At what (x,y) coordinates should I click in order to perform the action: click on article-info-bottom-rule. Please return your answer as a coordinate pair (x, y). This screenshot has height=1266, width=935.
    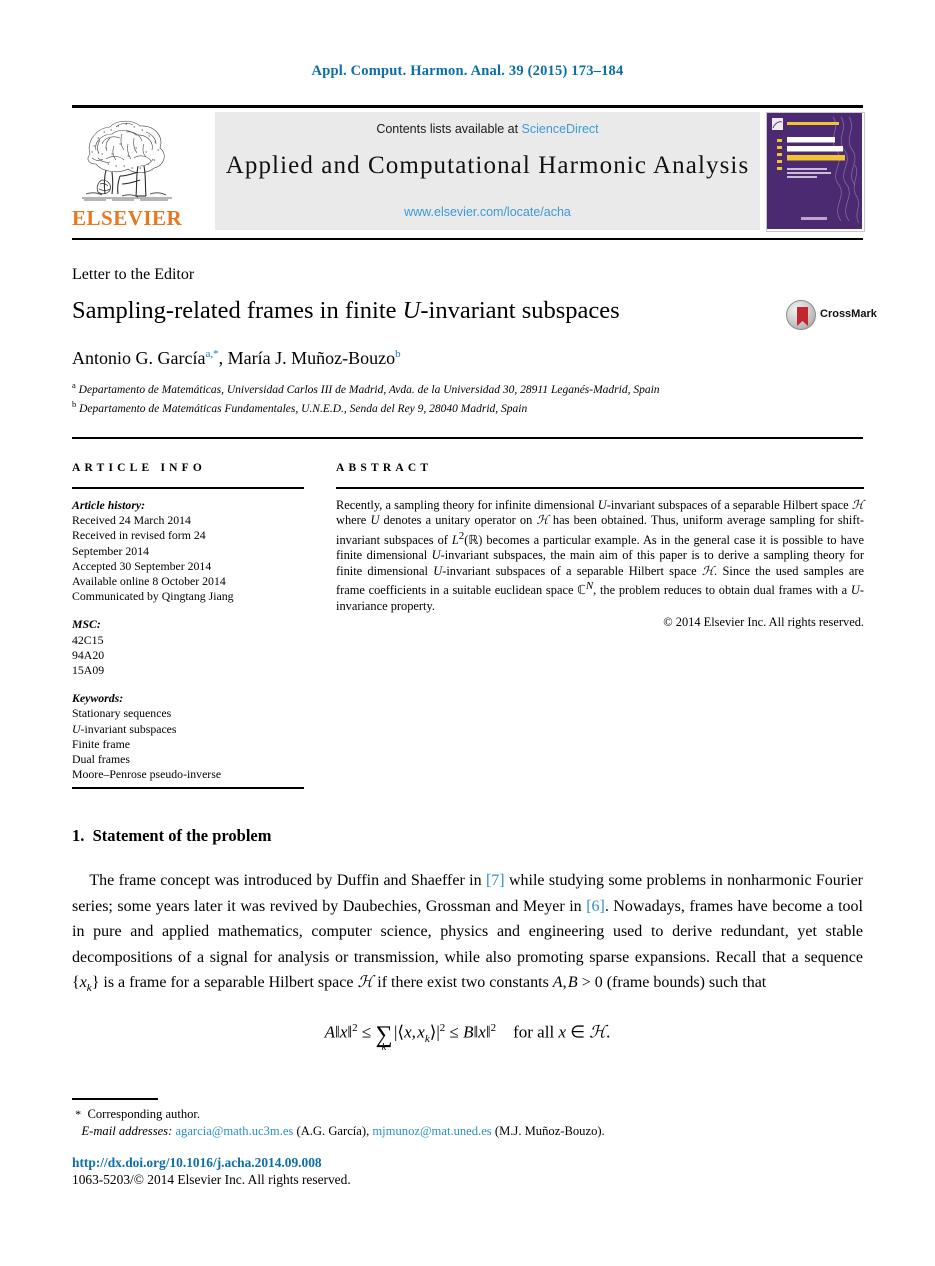
    Looking at the image, I should click on (188, 788).